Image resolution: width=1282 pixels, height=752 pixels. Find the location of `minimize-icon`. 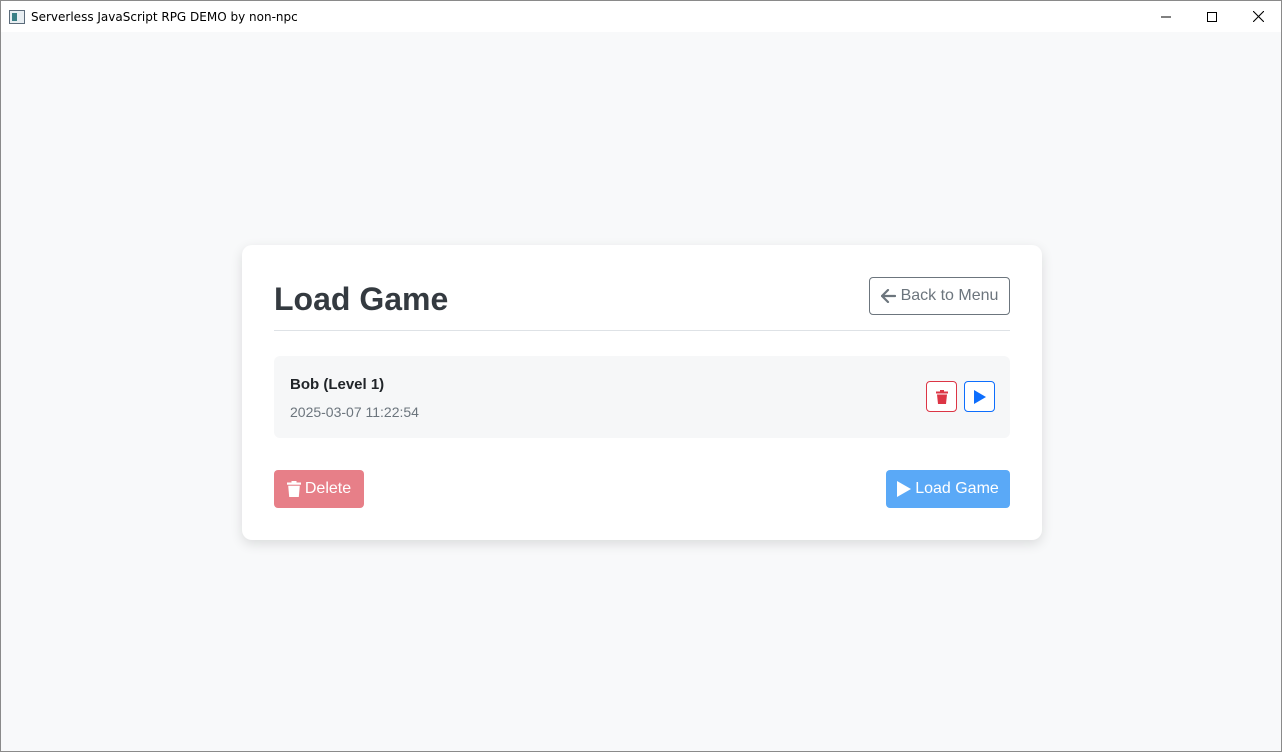

minimize-icon is located at coordinates (1166, 16).